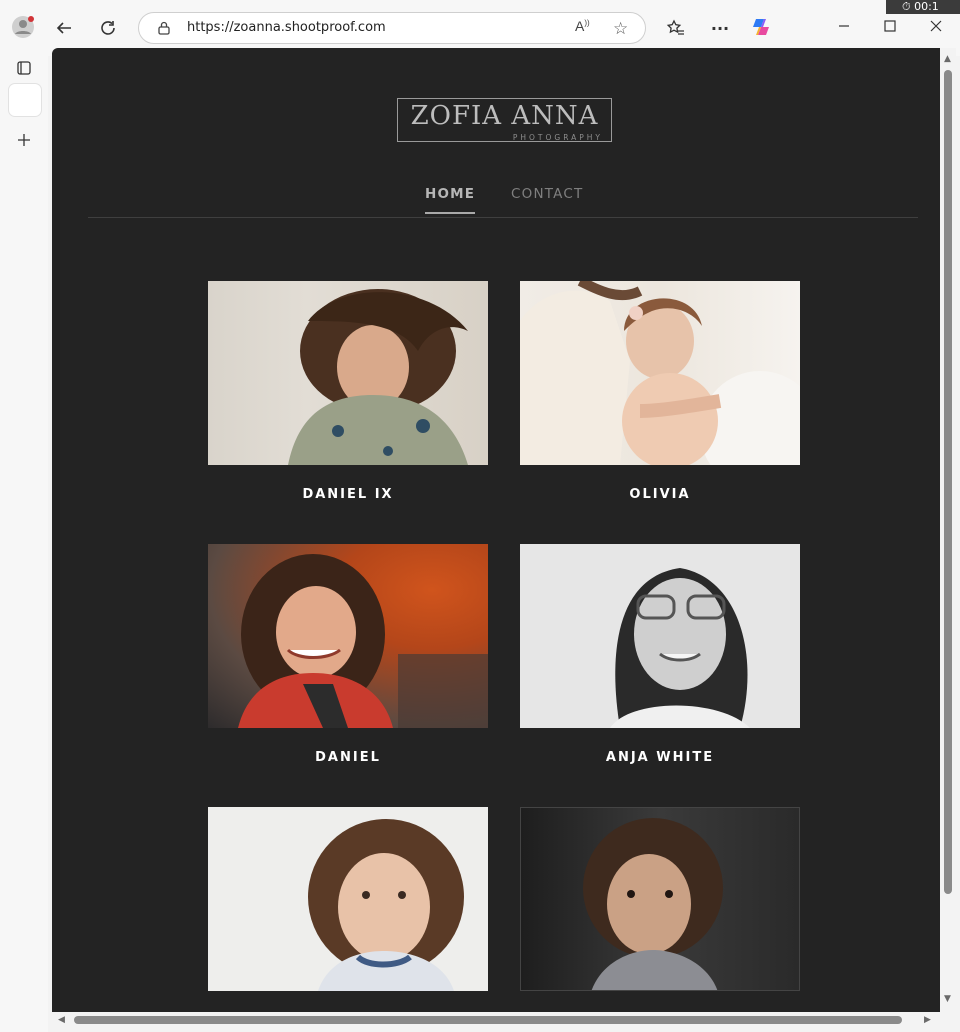  Describe the element at coordinates (947, 999) in the screenshot. I see `scroll-down-arrow-icon: ▼` at that location.